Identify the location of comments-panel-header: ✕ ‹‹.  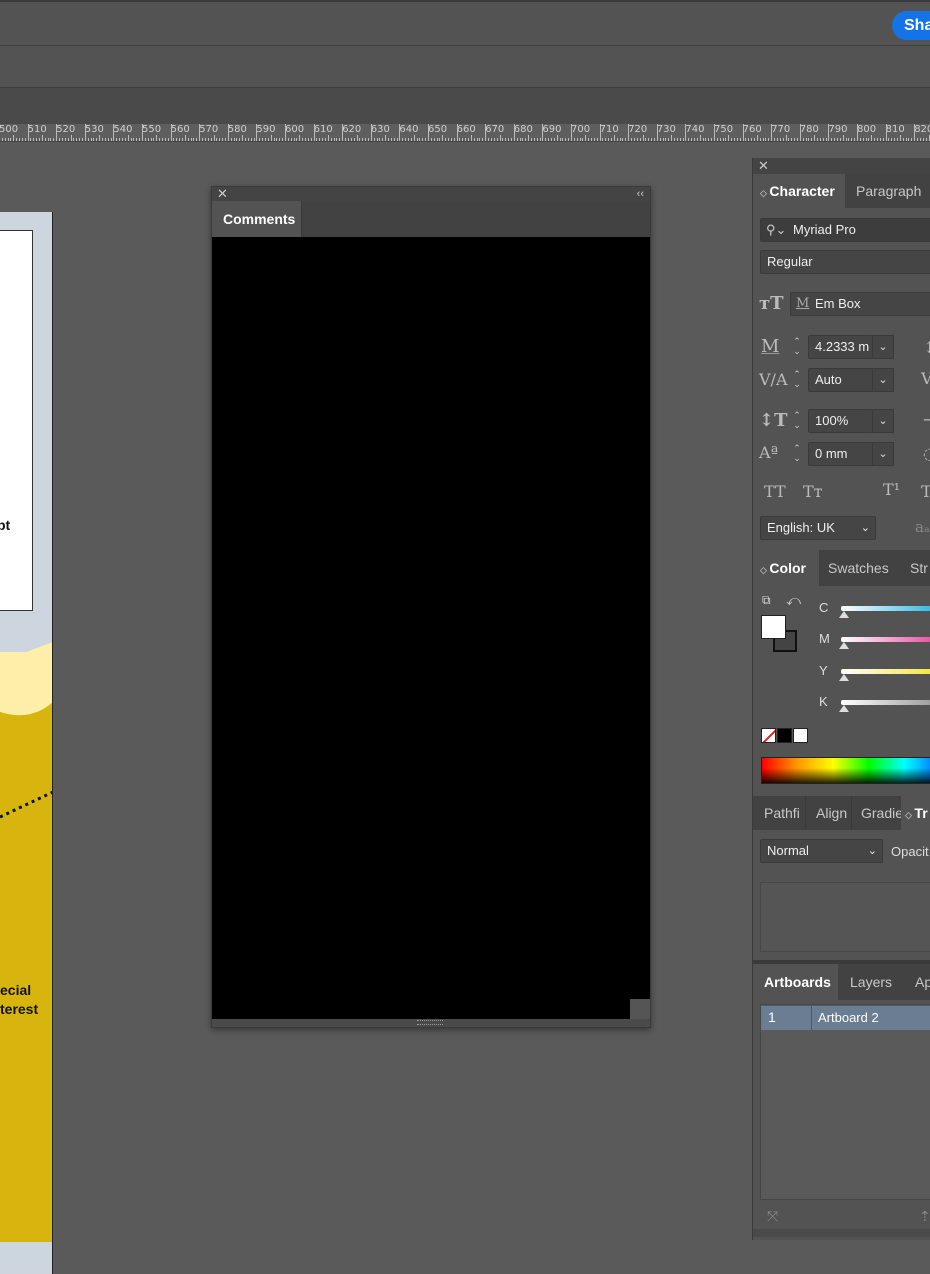
(431, 194).